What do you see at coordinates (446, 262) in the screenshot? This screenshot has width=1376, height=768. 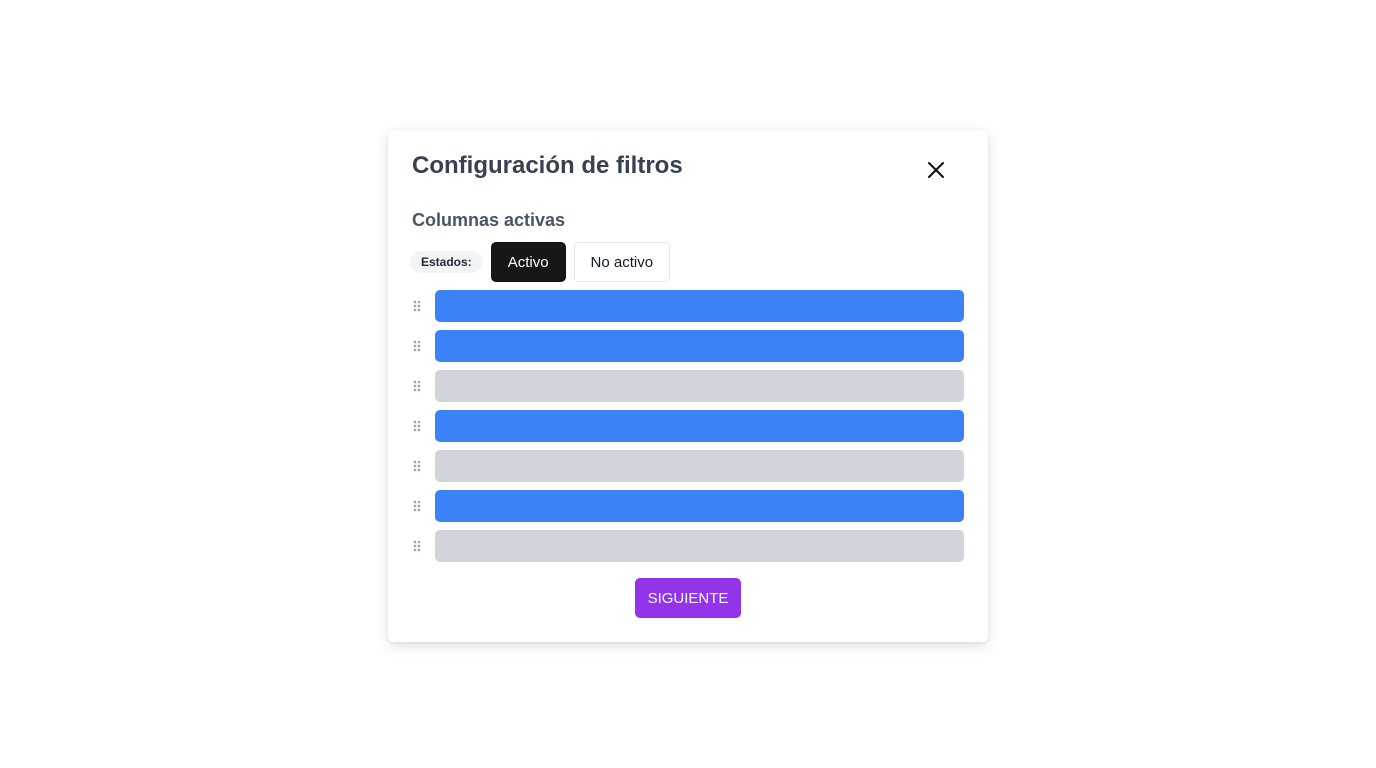 I see `states-label: Estados:` at bounding box center [446, 262].